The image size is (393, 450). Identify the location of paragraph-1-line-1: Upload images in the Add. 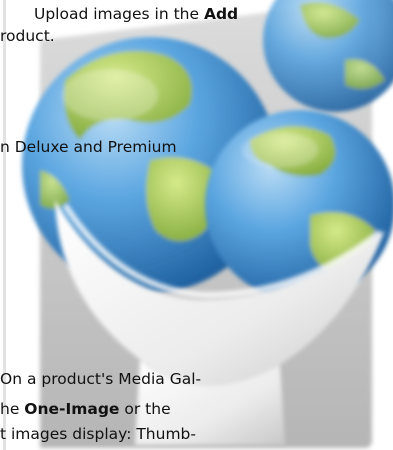
(136, 14).